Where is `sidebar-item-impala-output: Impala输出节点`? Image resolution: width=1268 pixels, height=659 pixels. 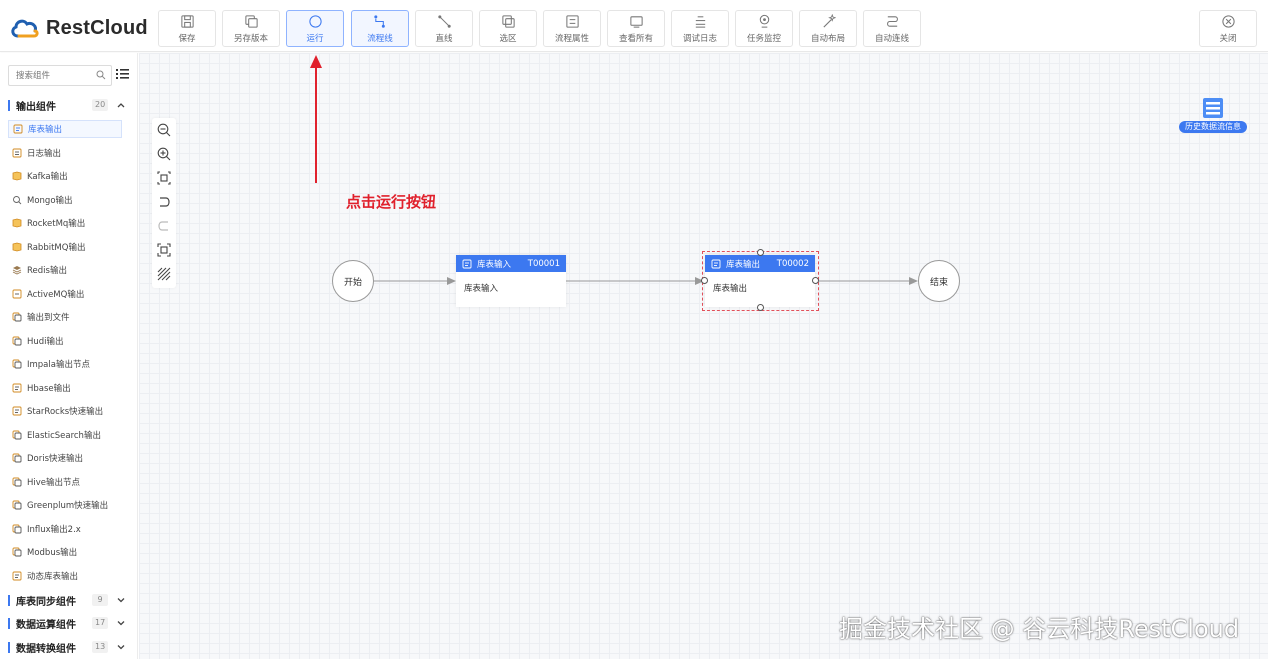 sidebar-item-impala-output: Impala输出节点 is located at coordinates (65, 364).